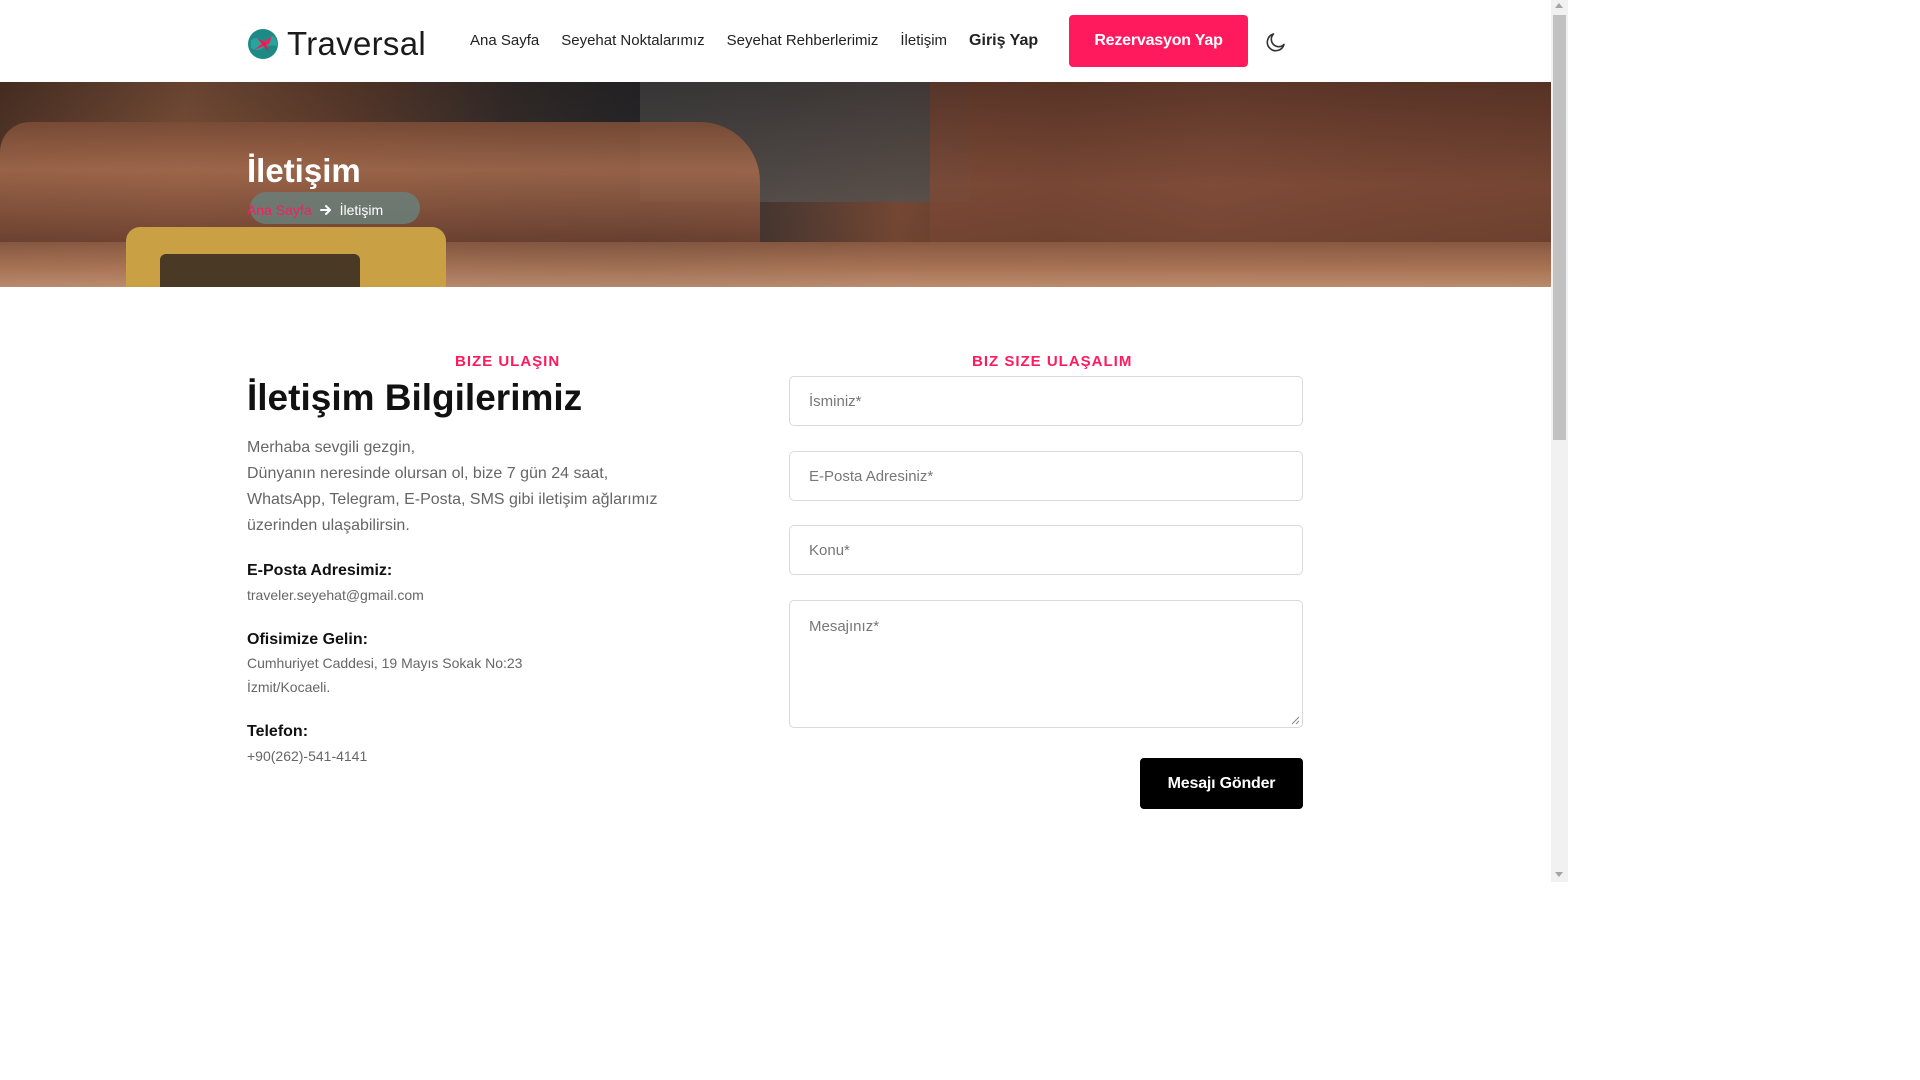 The width and height of the screenshot is (1920, 1080). I want to click on send-message-button: Mesajı Gönder, so click(1221, 783).